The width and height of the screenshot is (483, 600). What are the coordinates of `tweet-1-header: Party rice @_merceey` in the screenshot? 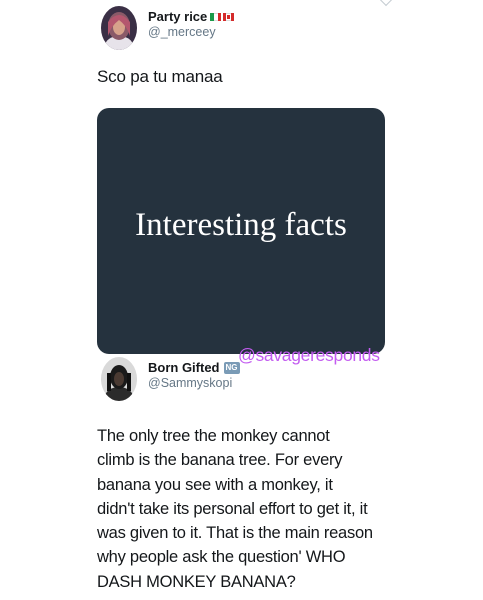 It's located at (168, 28).